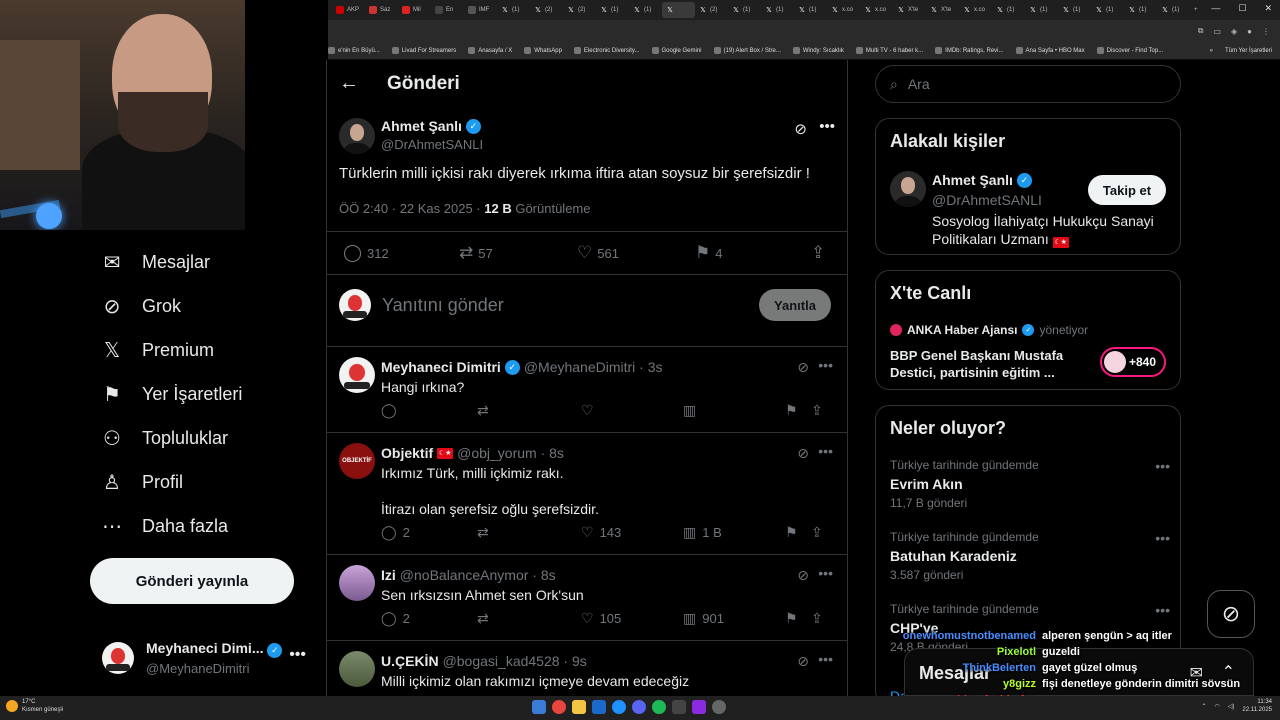  Describe the element at coordinates (392, 410) in the screenshot. I see `reply-action: ◯` at that location.